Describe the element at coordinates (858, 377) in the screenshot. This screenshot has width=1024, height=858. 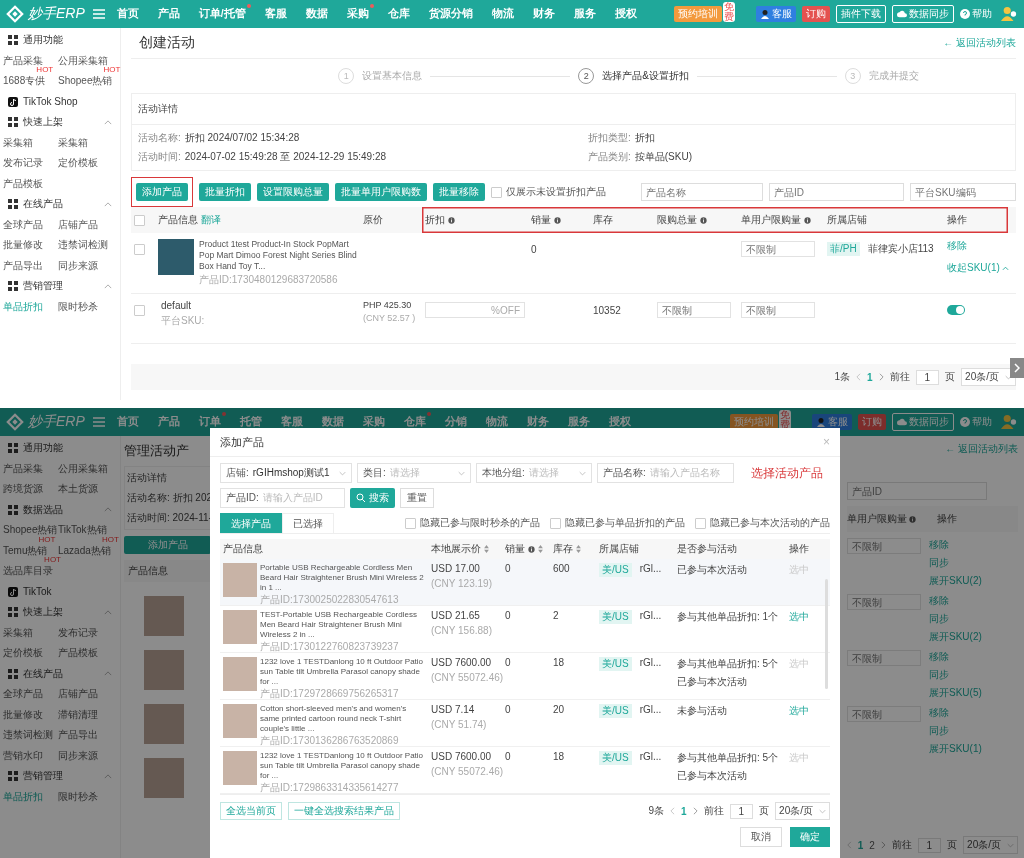
I see `previous-page-icon` at that location.